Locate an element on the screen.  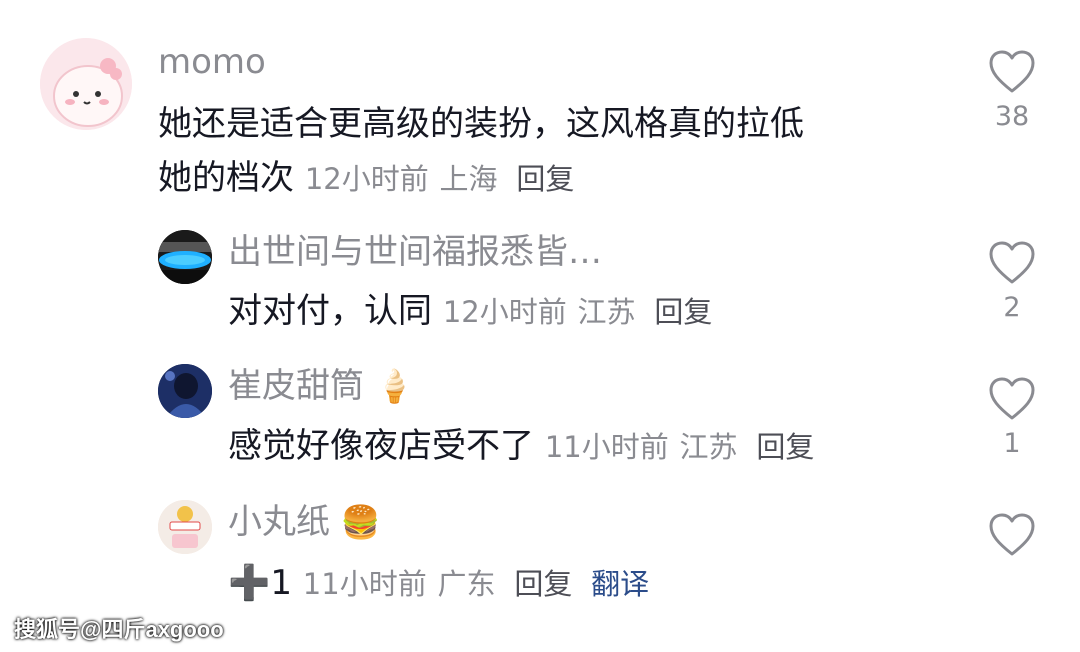
aquarium-photo-icon is located at coordinates (185, 257).